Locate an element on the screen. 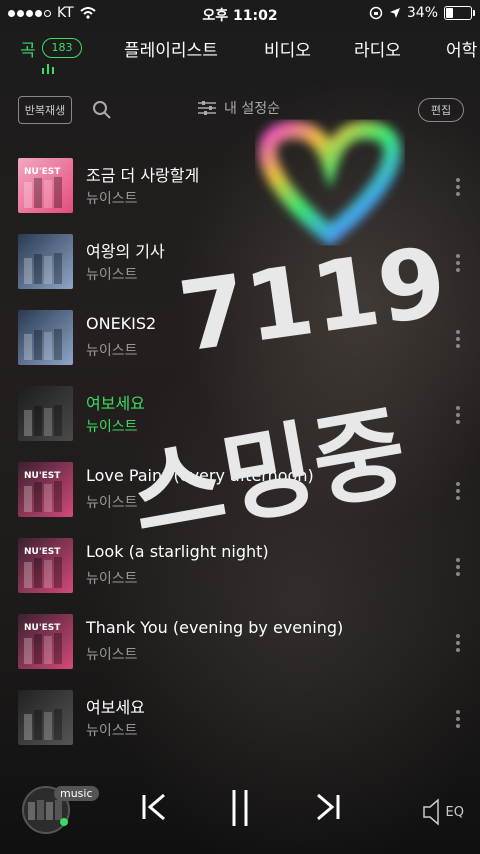  song-title: Thank You (evening by evening) is located at coordinates (215, 627).